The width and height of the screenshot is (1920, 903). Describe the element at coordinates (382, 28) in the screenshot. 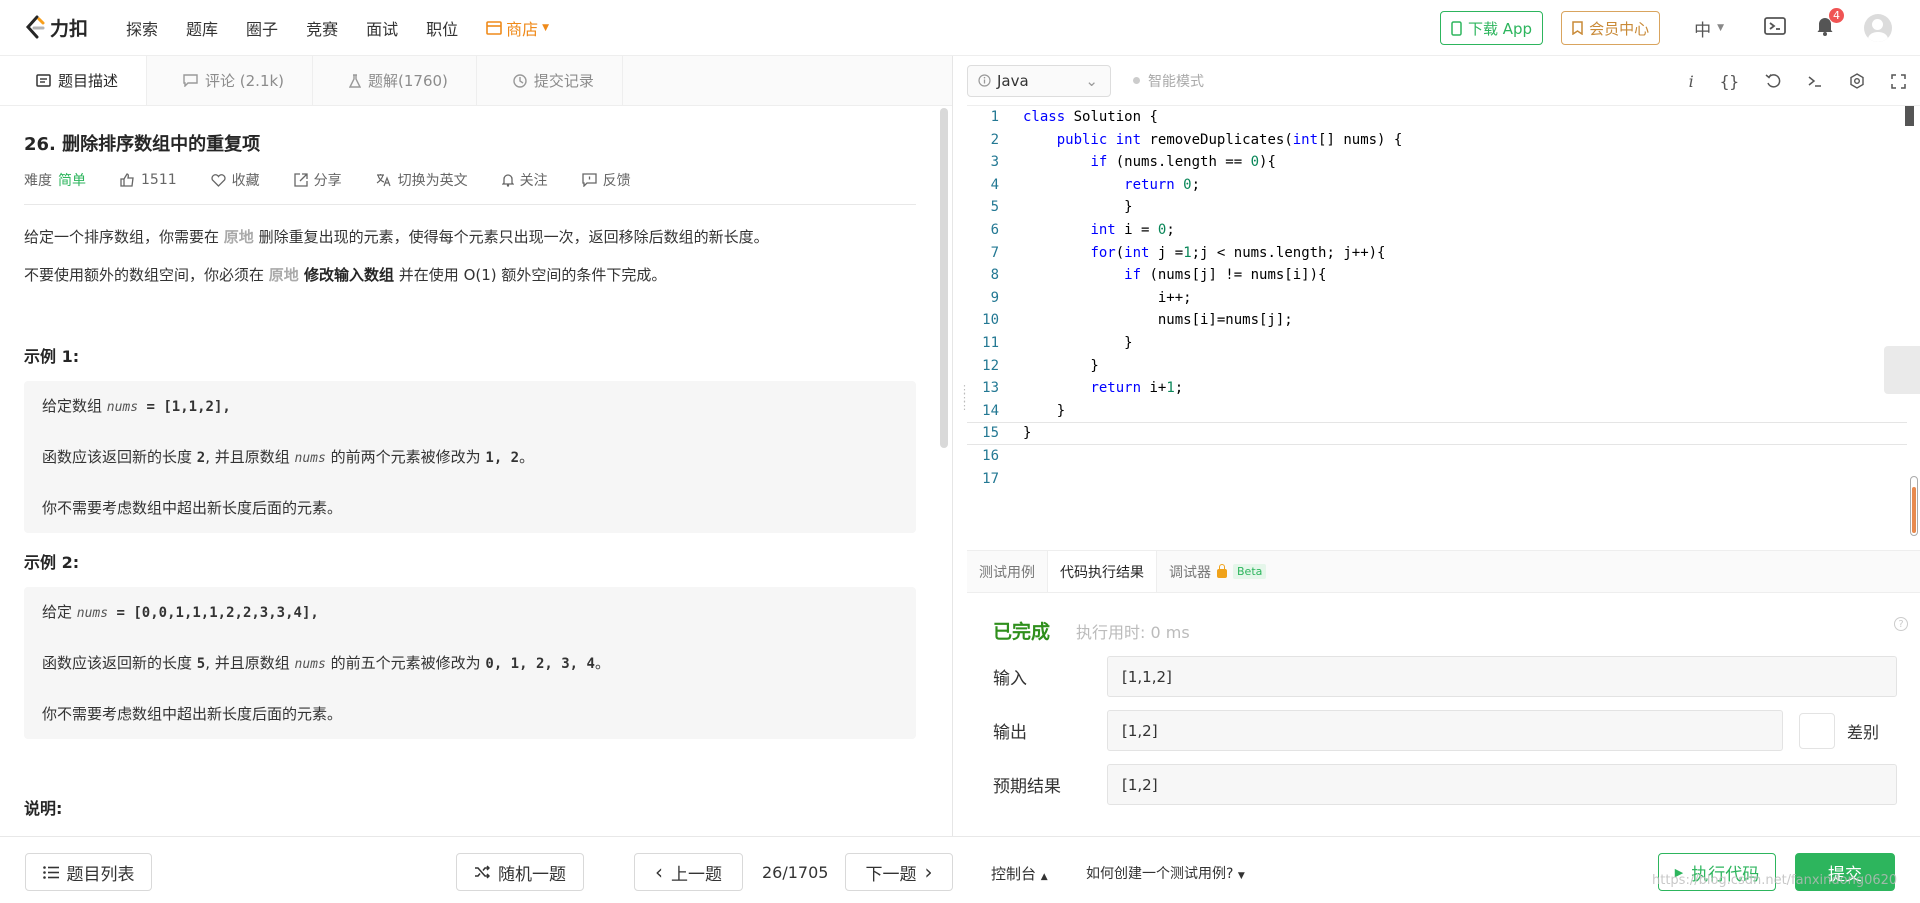

I see `nav-interview: 面试` at that location.